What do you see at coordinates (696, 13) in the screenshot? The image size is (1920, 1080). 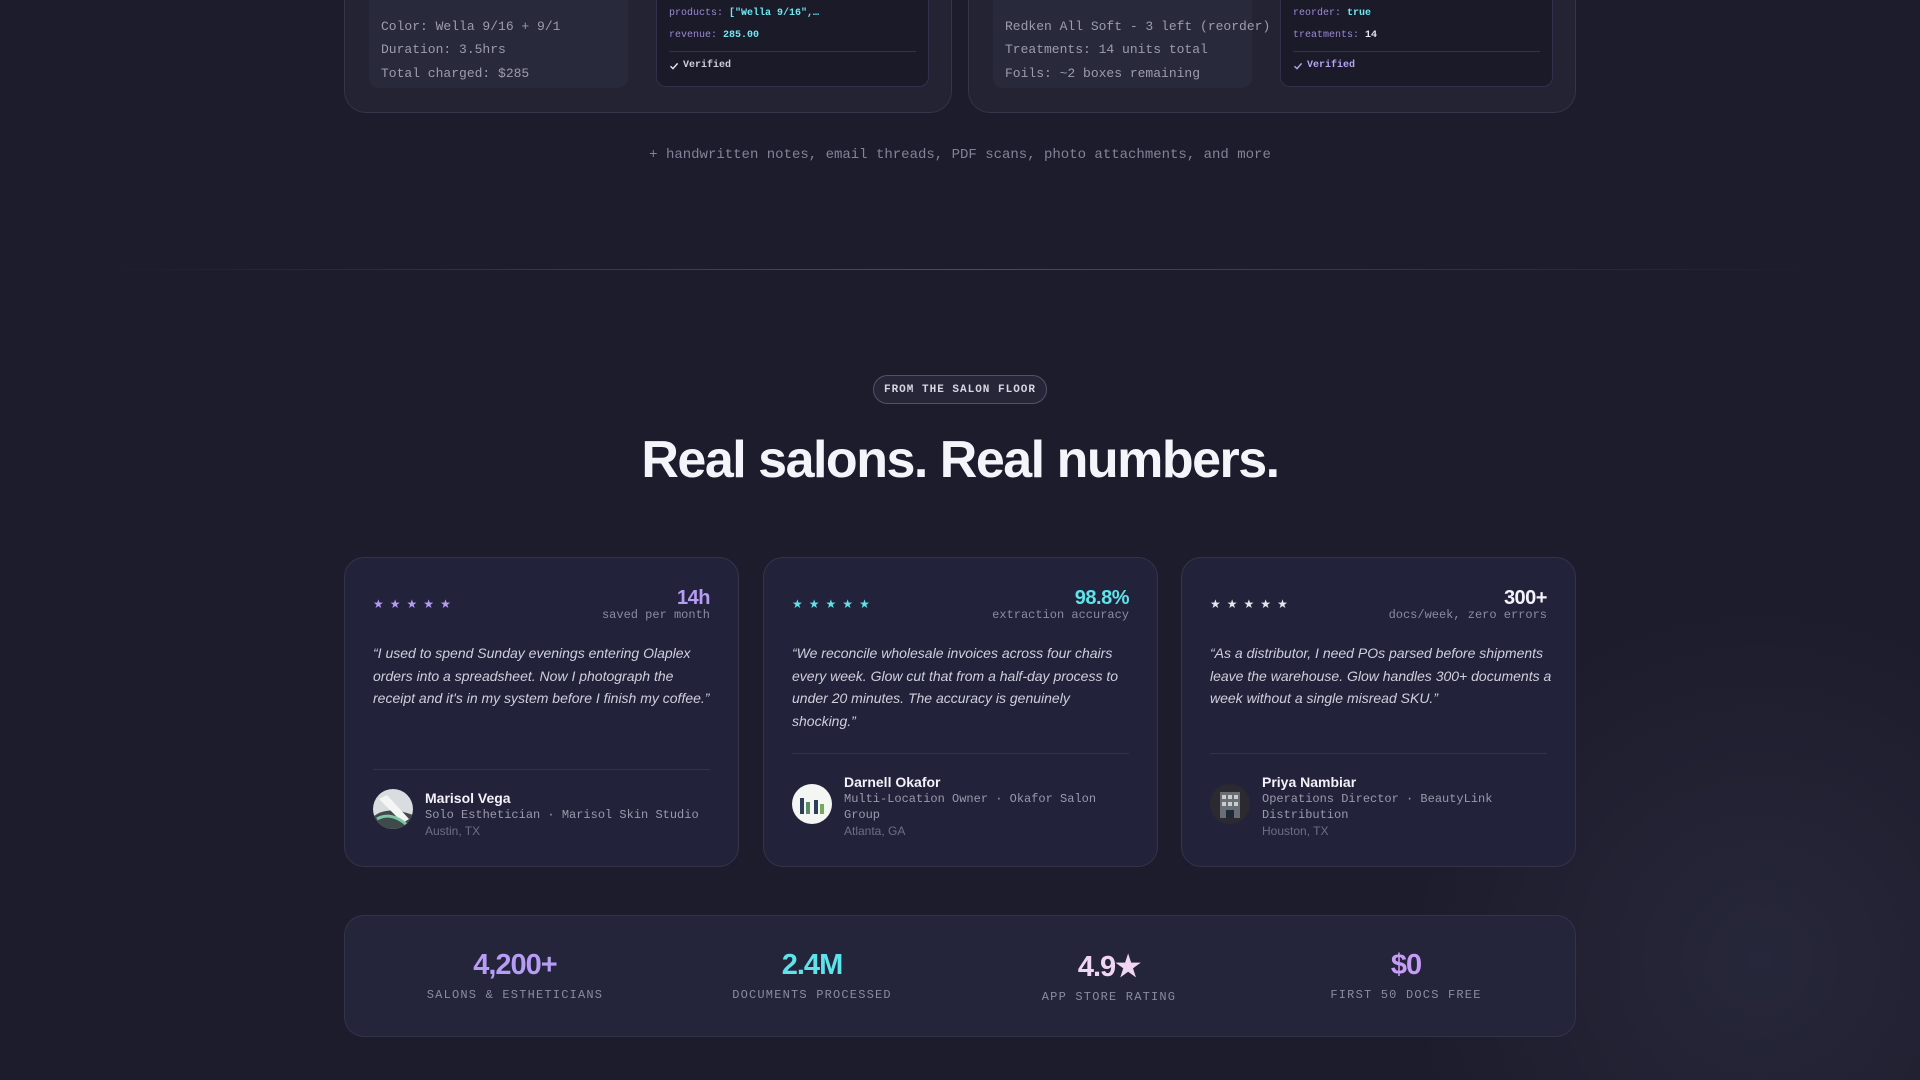 I see `json-key: products:` at bounding box center [696, 13].